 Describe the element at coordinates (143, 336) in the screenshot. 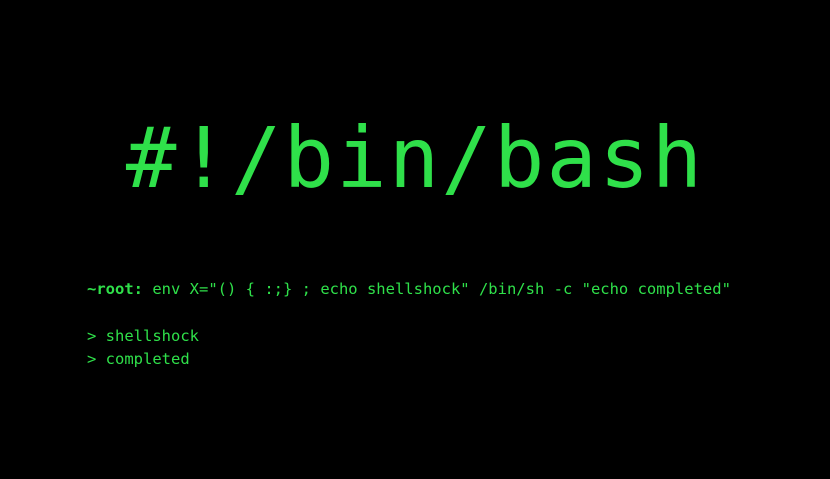

I see `output-line-shellshock: > shellshock` at that location.